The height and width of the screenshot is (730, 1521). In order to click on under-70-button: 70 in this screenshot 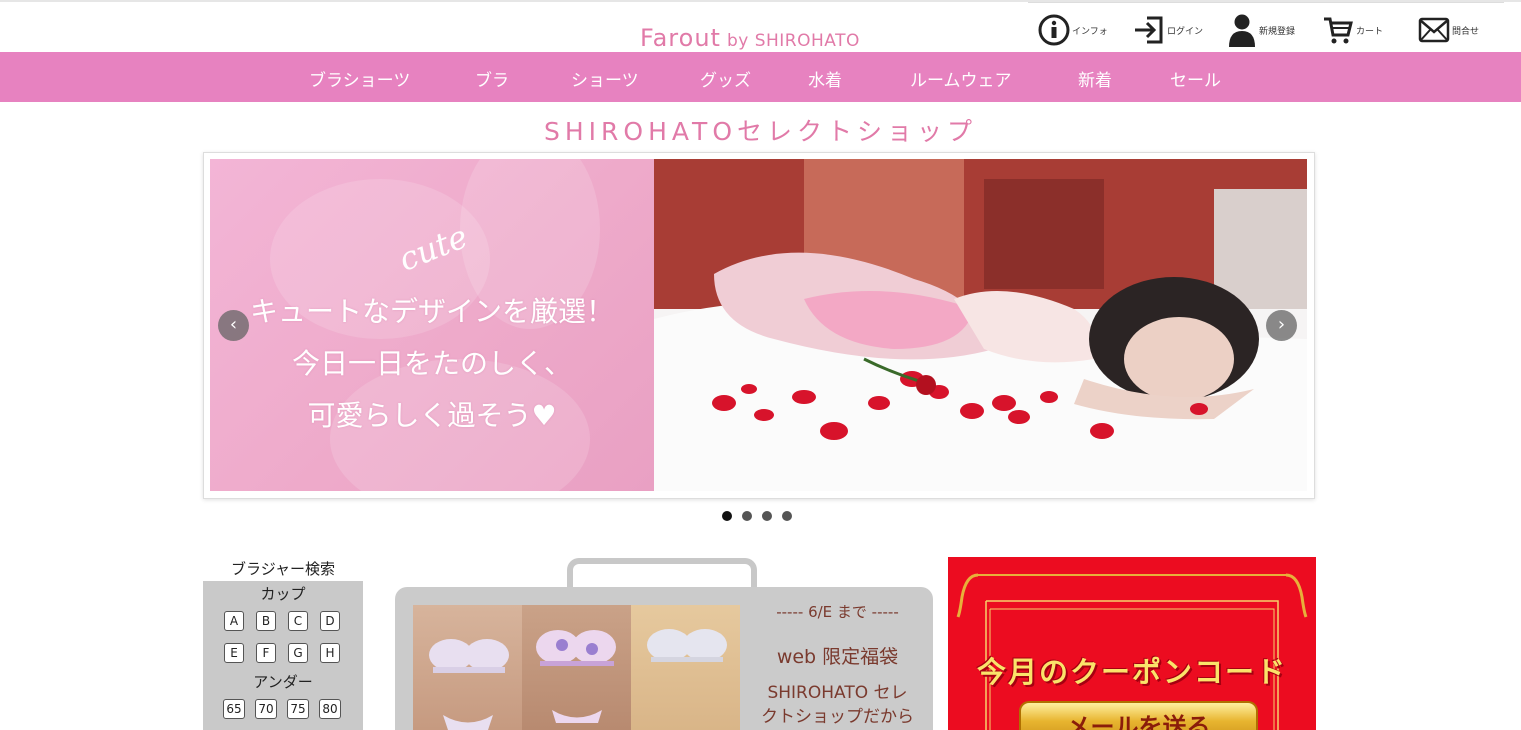, I will do `click(266, 709)`.